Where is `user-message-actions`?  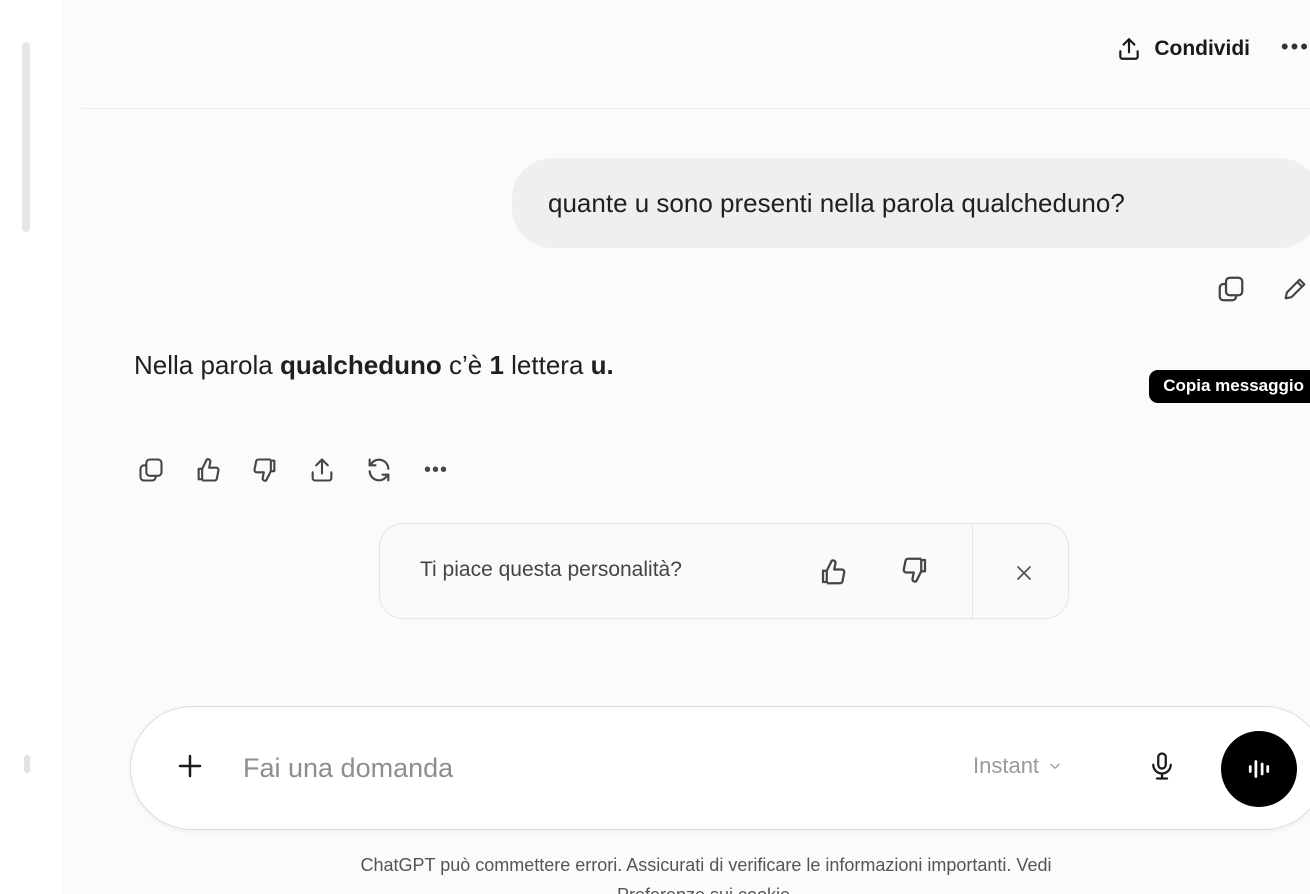
user-message-actions is located at coordinates (1263, 289).